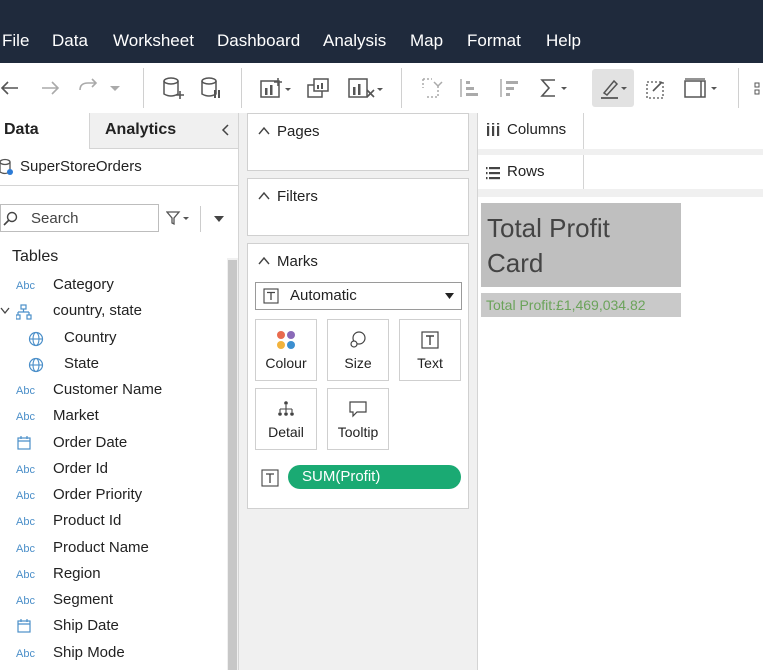 The image size is (763, 670). I want to click on rows-label: Rows, so click(526, 171).